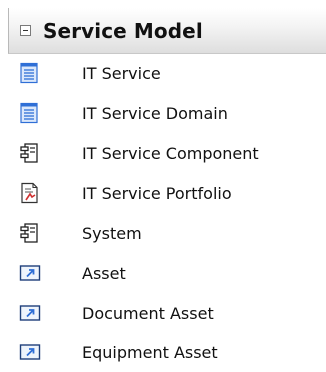 The height and width of the screenshot is (372, 326). I want to click on toolbox-item-system: System, so click(167, 233).